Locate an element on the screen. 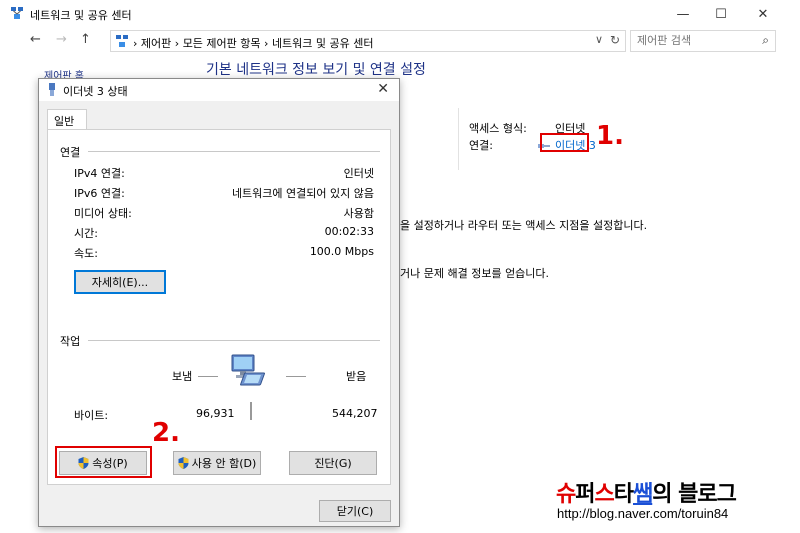 This screenshot has width=800, height=533. blog-watermark: 슈퍼스타쌤의 블로그 is located at coordinates (646, 492).